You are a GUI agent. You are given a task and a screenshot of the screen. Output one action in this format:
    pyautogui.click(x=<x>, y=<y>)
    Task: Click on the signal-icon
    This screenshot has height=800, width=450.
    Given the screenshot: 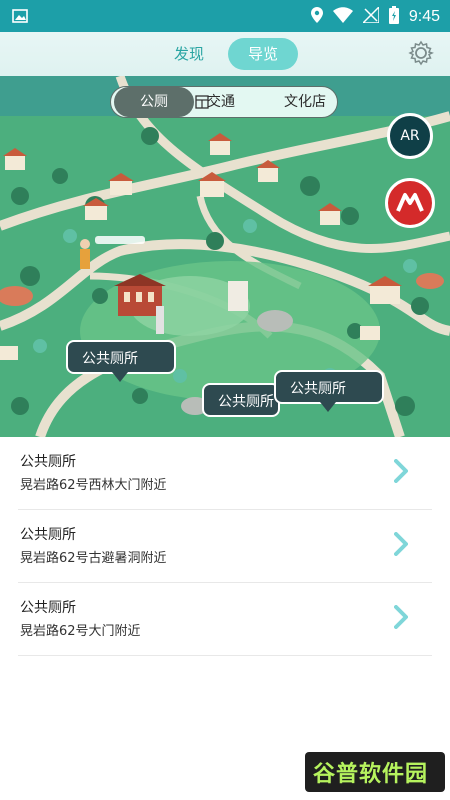 What is the action you would take?
    pyautogui.click(x=370, y=16)
    